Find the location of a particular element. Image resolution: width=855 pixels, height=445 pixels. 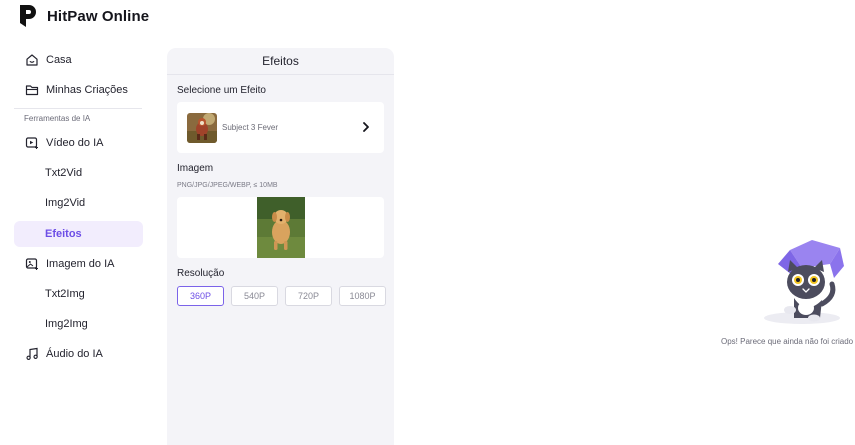

resolution-720p-button: 720P is located at coordinates (308, 296).